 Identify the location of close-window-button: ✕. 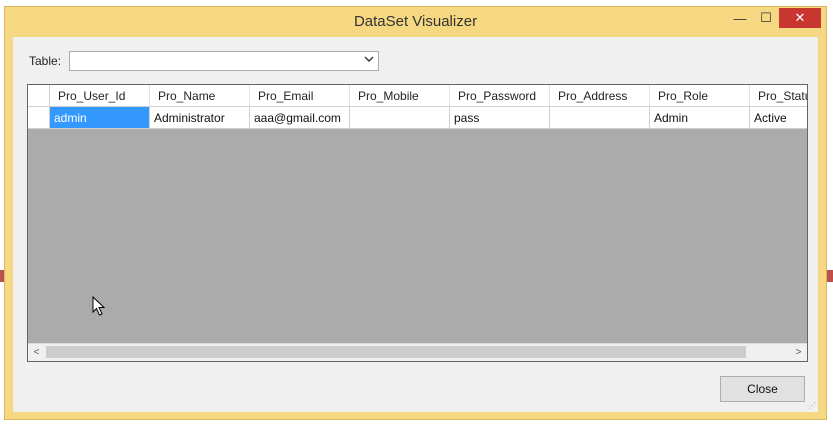
(800, 18).